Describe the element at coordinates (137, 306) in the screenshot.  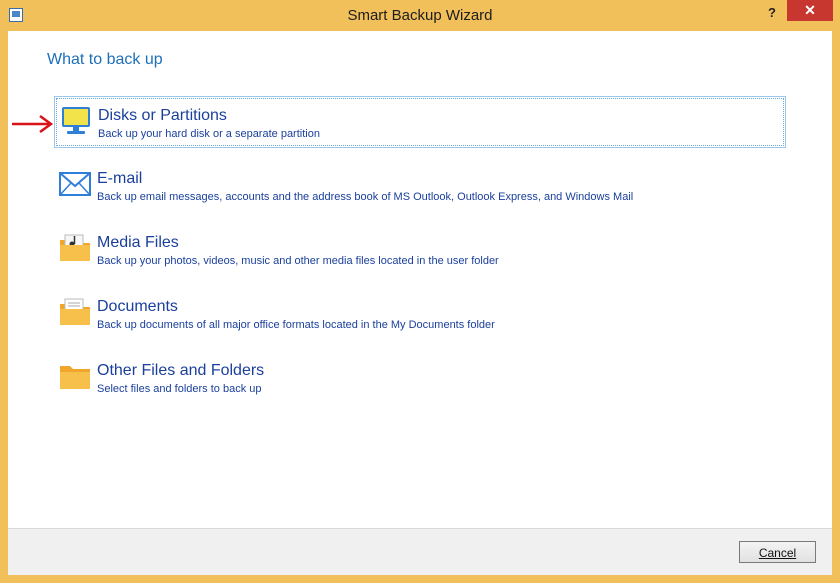
I see `option-title: Documents` at that location.